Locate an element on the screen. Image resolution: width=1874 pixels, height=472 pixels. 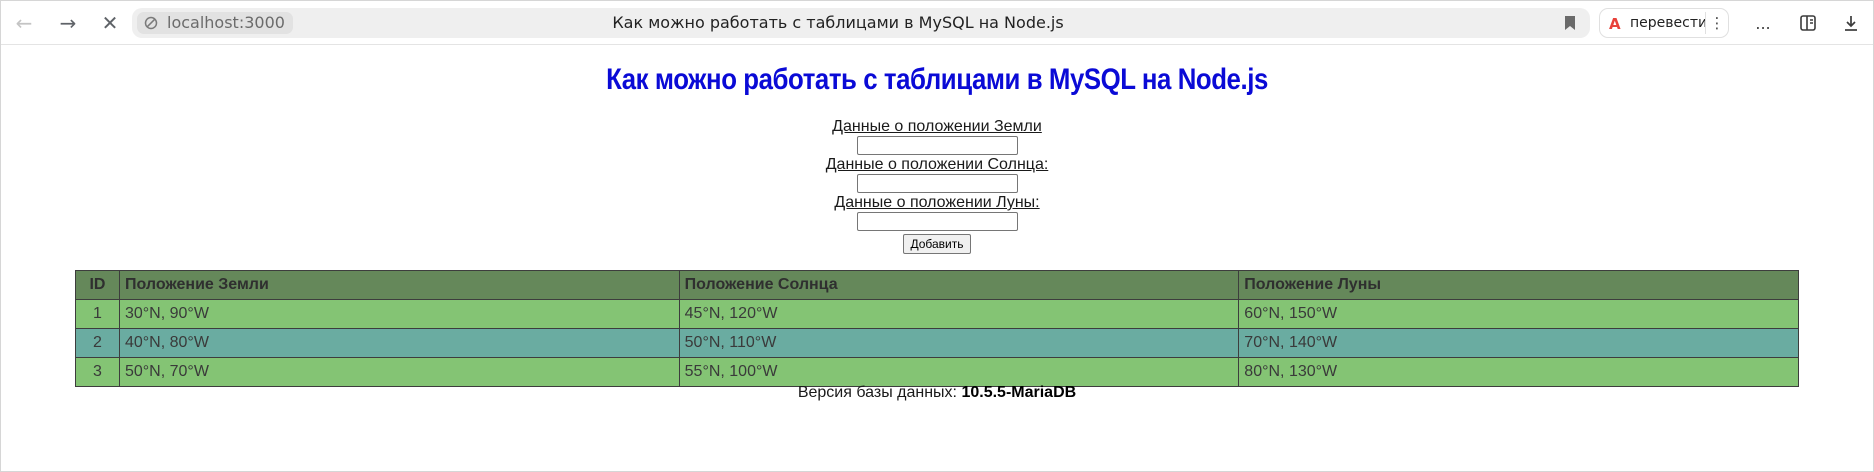
cell-id: 1 is located at coordinates (97, 314).